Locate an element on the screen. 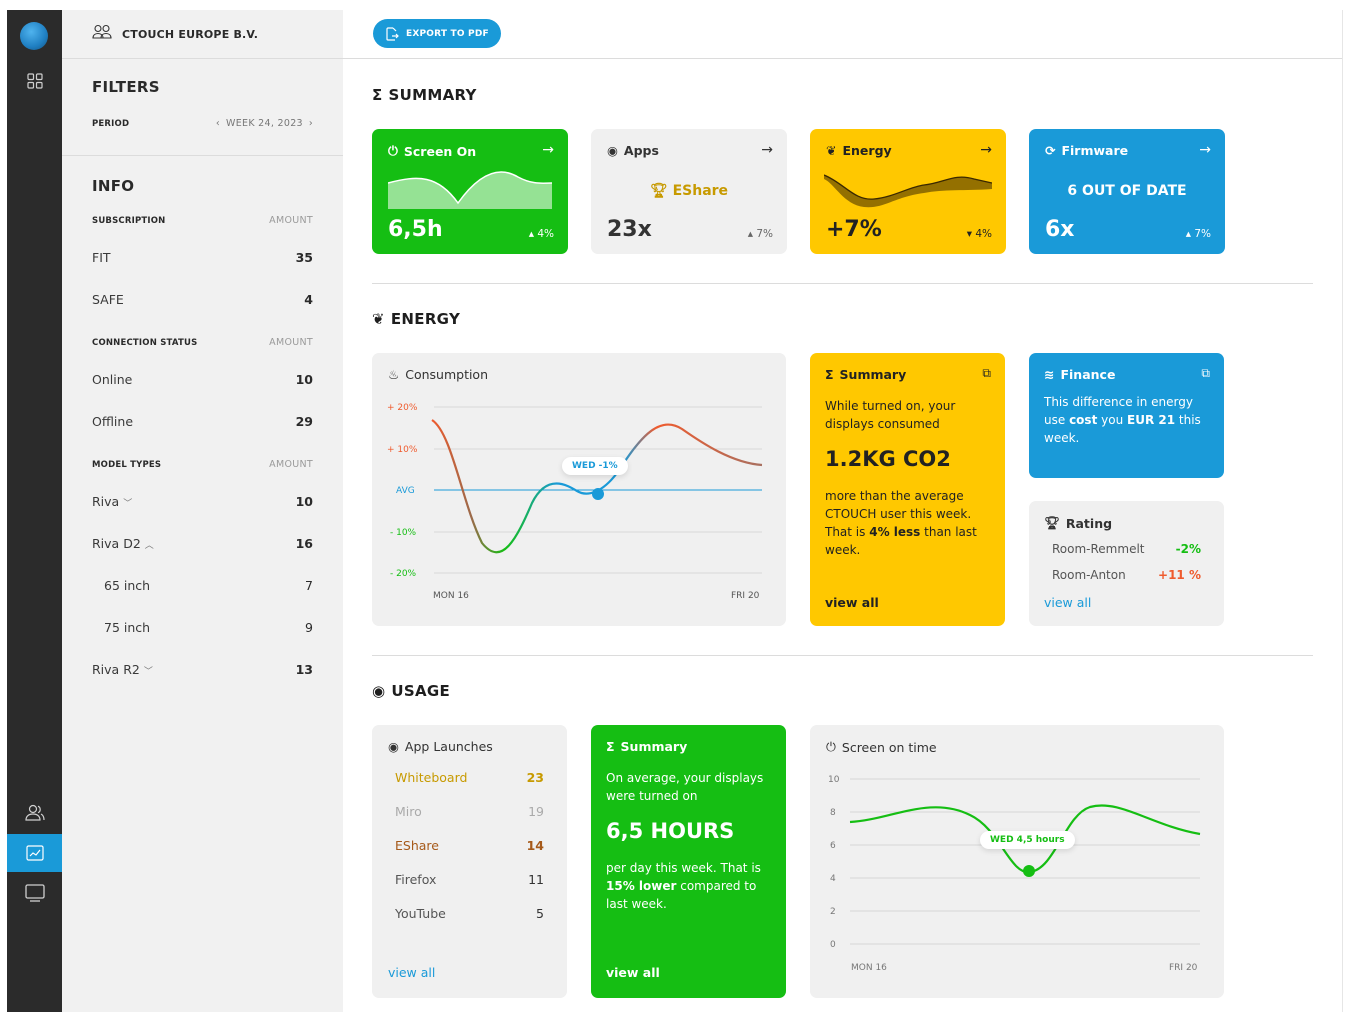 The height and width of the screenshot is (1012, 1345). rating-value: -2% is located at coordinates (1188, 549).